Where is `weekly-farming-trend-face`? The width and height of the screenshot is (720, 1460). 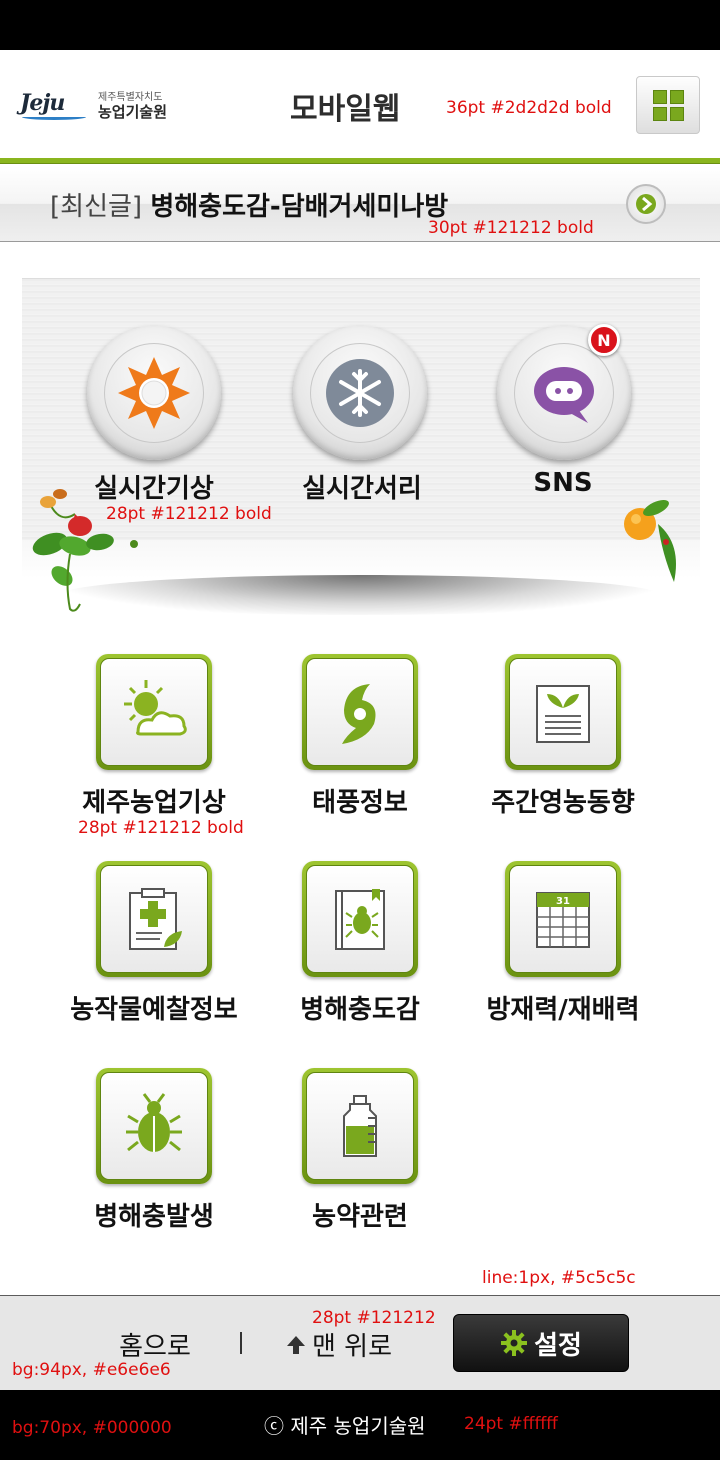 weekly-farming-trend-face is located at coordinates (563, 712).